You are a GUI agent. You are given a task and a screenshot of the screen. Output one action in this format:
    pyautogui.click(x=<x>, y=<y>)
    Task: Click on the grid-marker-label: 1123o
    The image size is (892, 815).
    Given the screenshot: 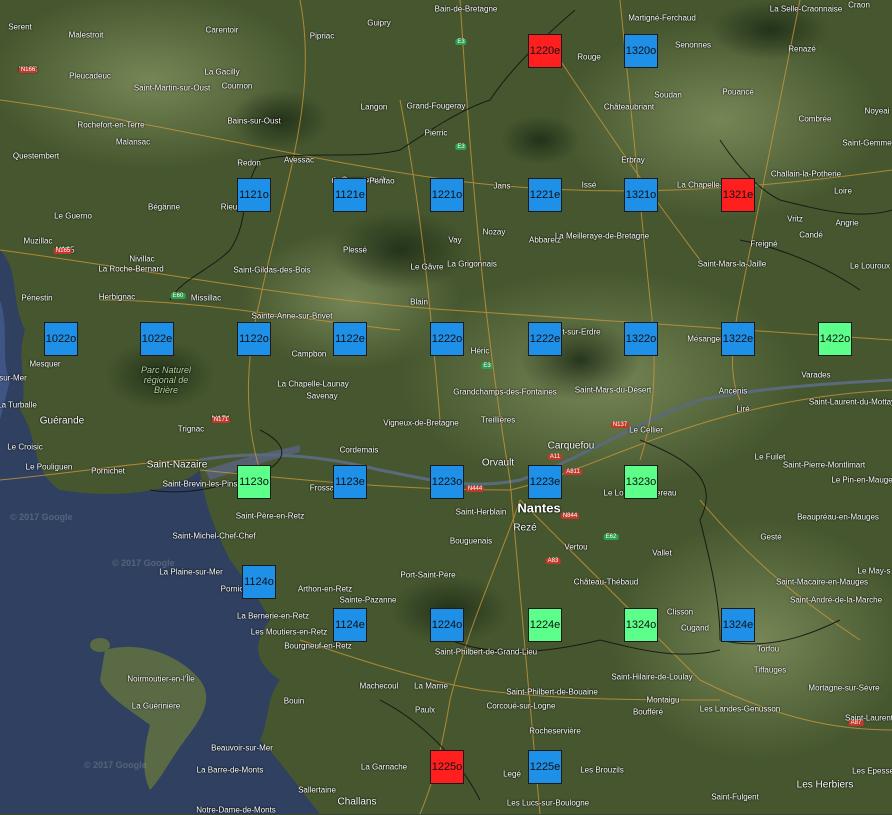 What is the action you would take?
    pyautogui.click(x=254, y=482)
    